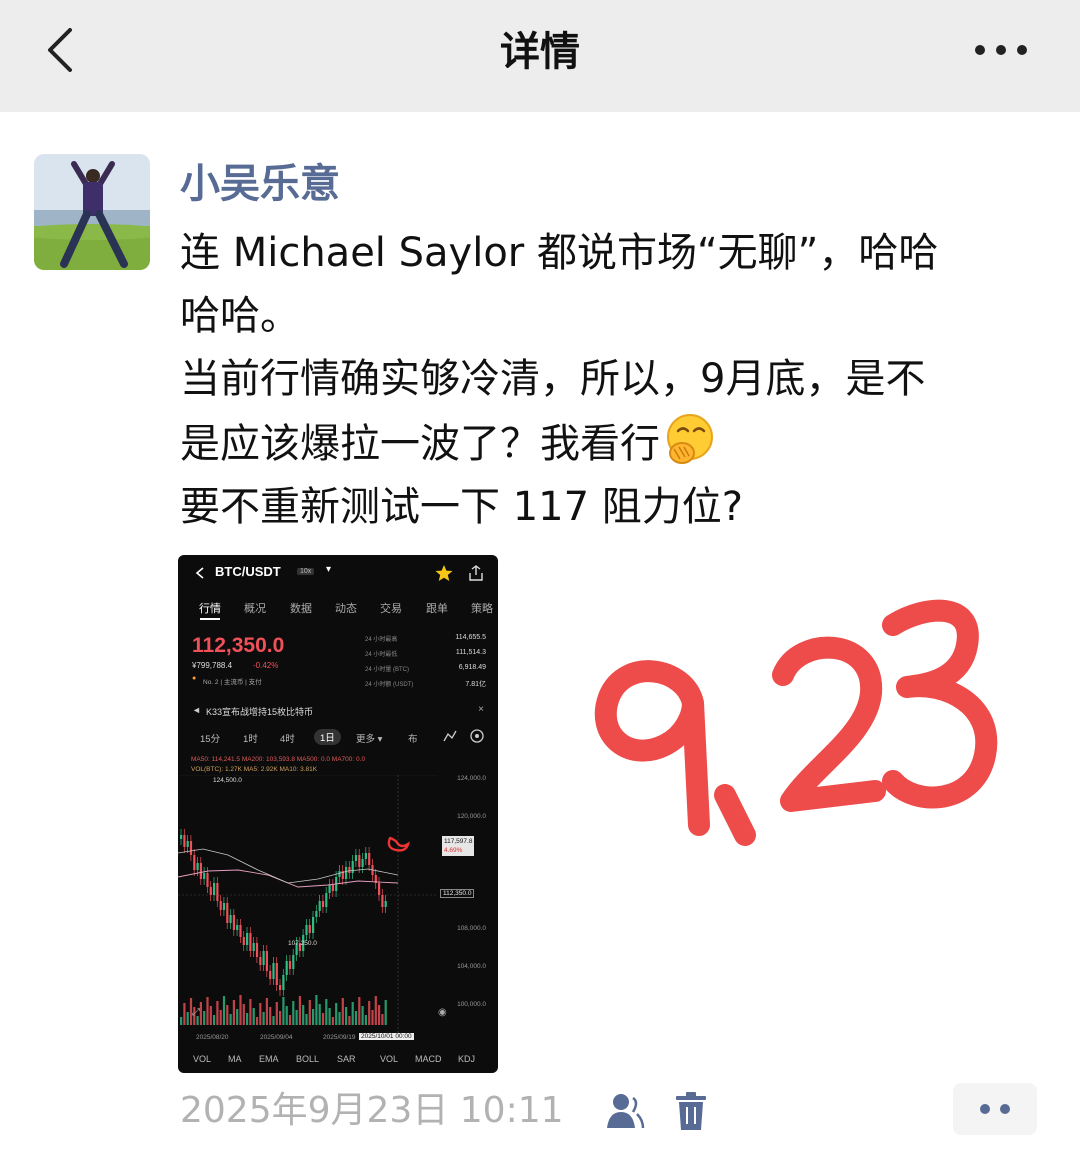  I want to click on ss-interval: 更多 ▾, so click(369, 738).